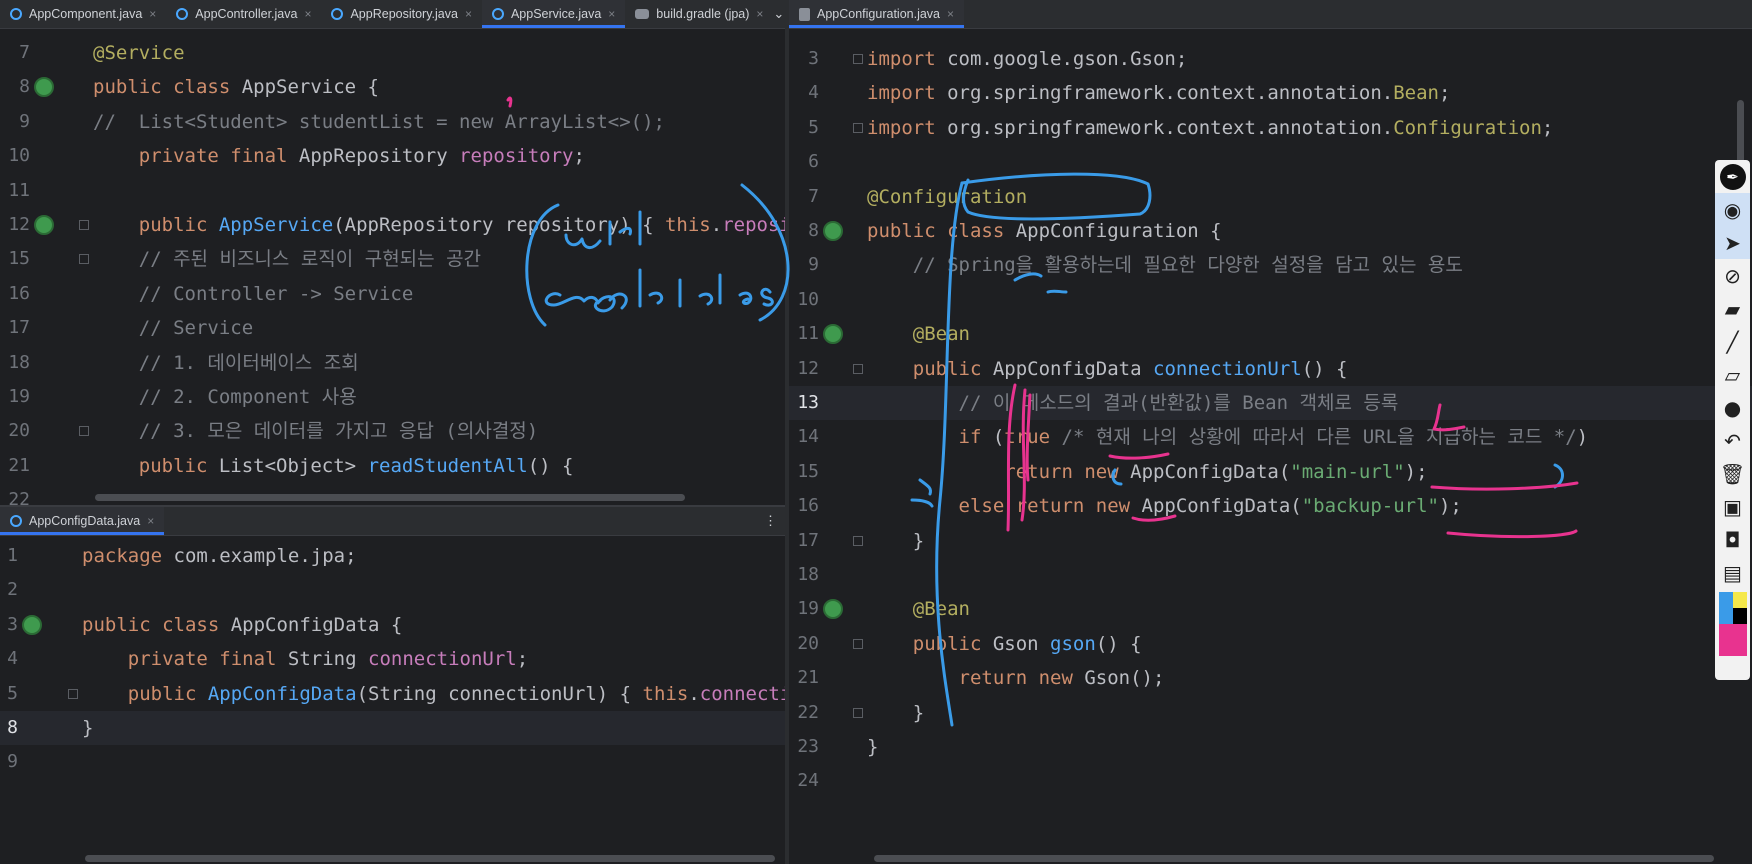 The image size is (1752, 864). I want to click on code-token: AppService, so click(276, 225).